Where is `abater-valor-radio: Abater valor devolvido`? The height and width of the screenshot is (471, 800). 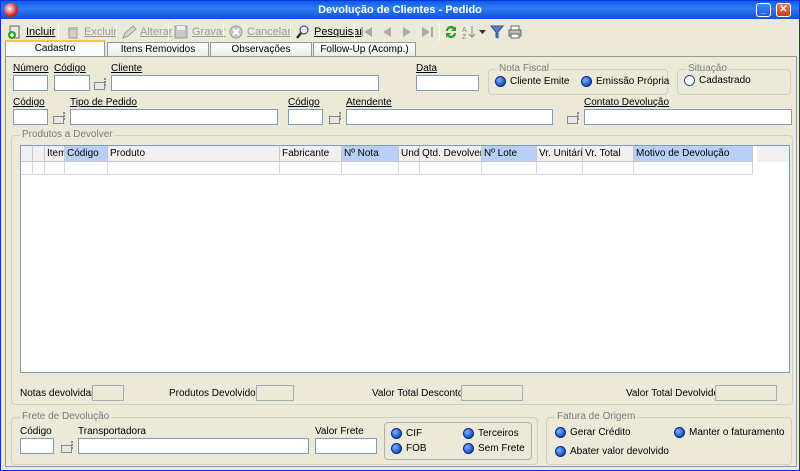
abater-valor-radio: Abater valor devolvido is located at coordinates (612, 451).